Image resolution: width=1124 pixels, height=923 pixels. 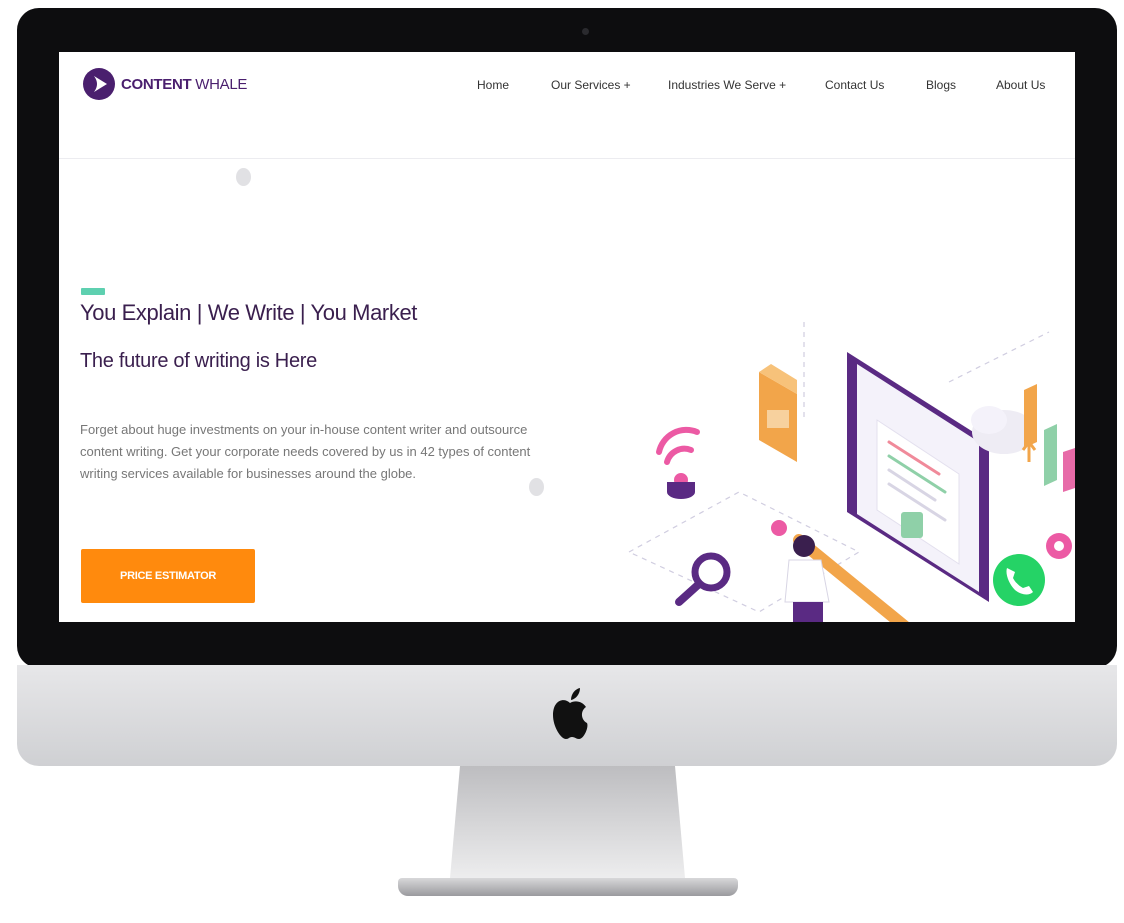 I want to click on nav-item-our-services: Our Services +, so click(x=591, y=85).